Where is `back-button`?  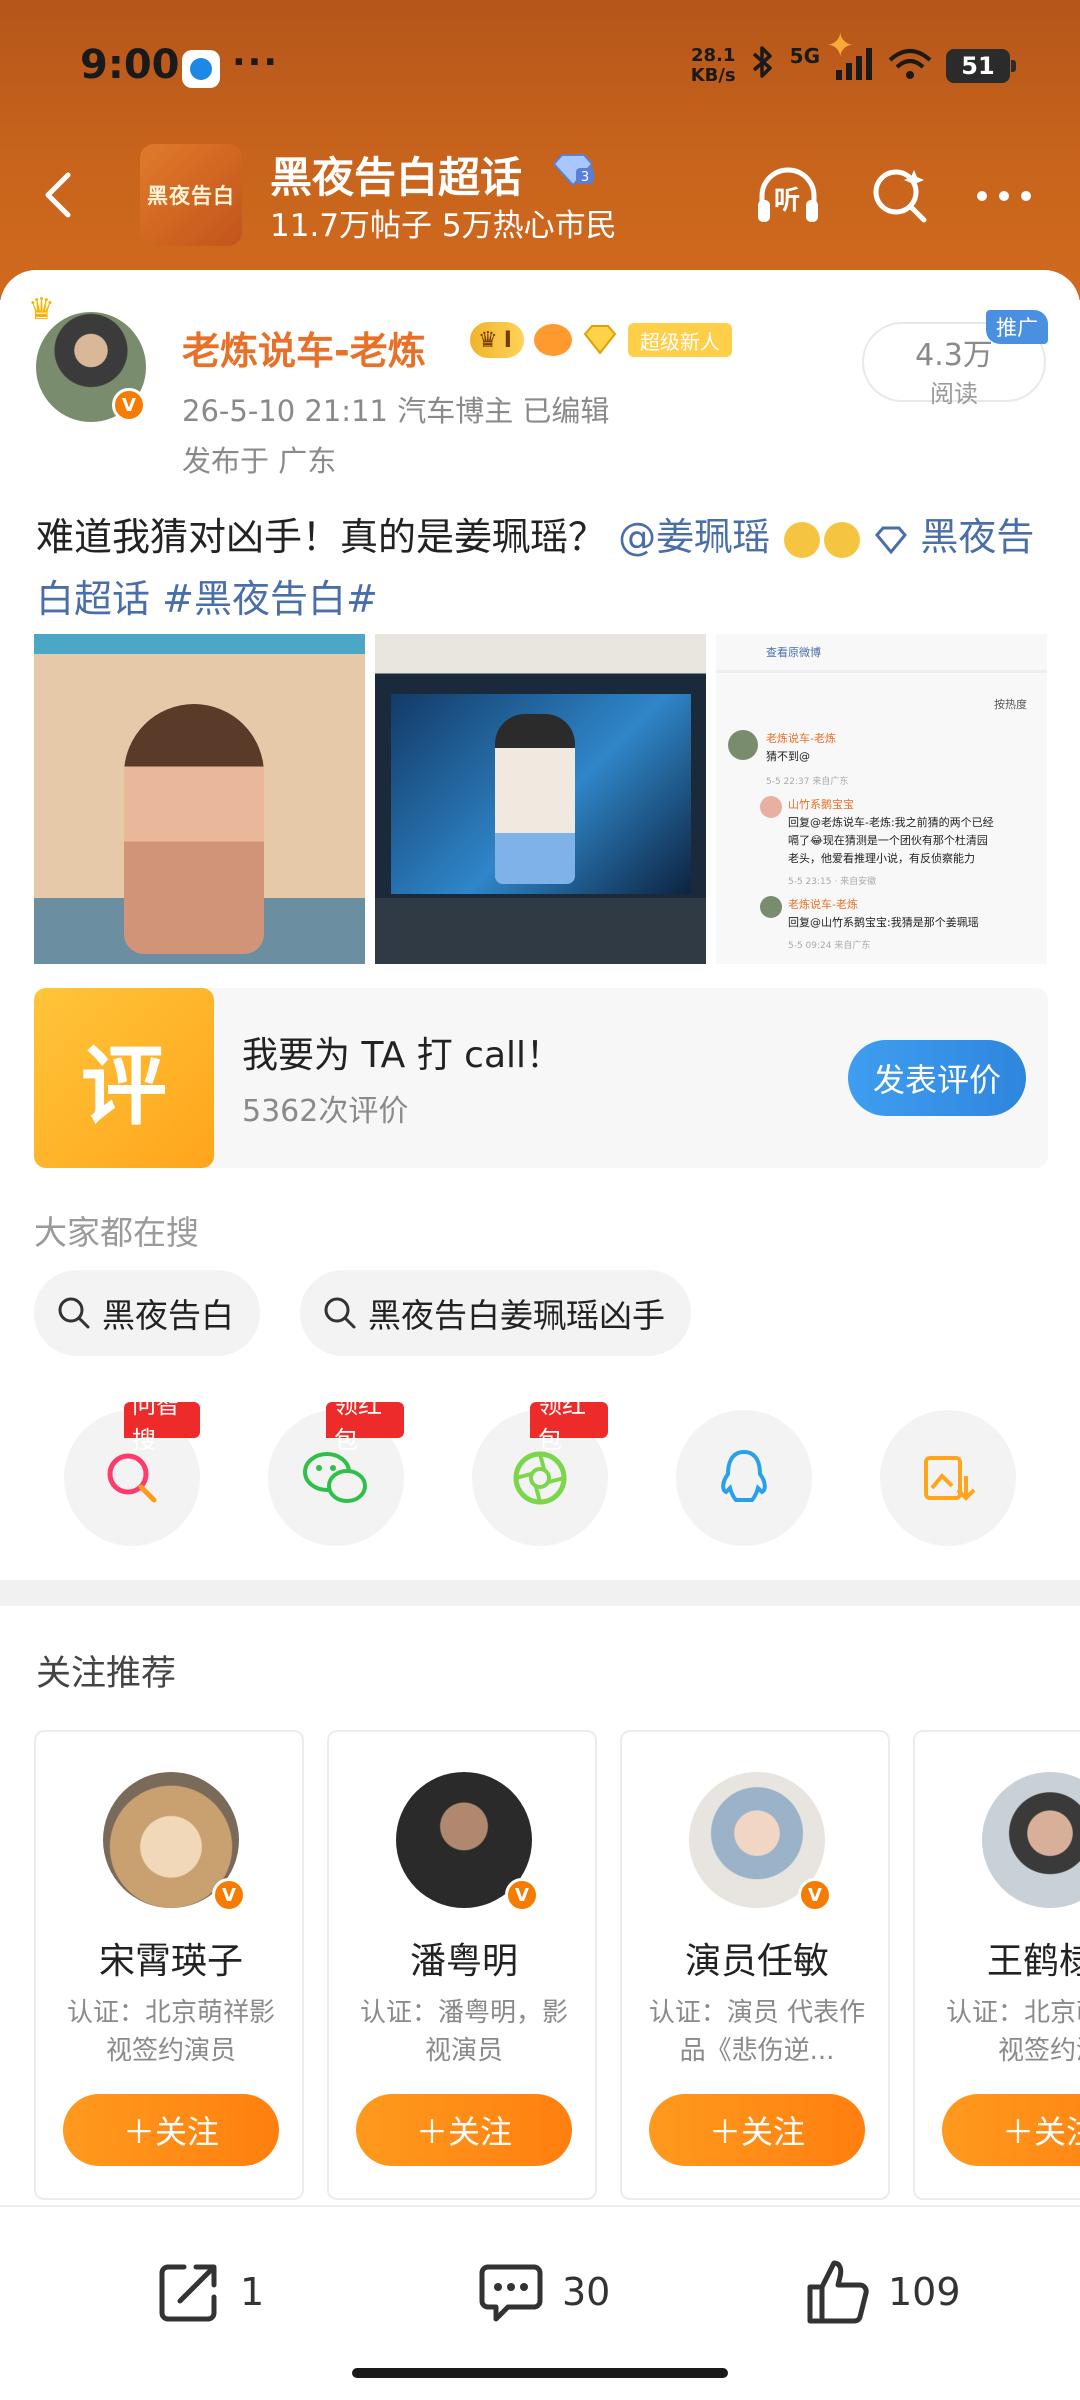 back-button is located at coordinates (60, 195).